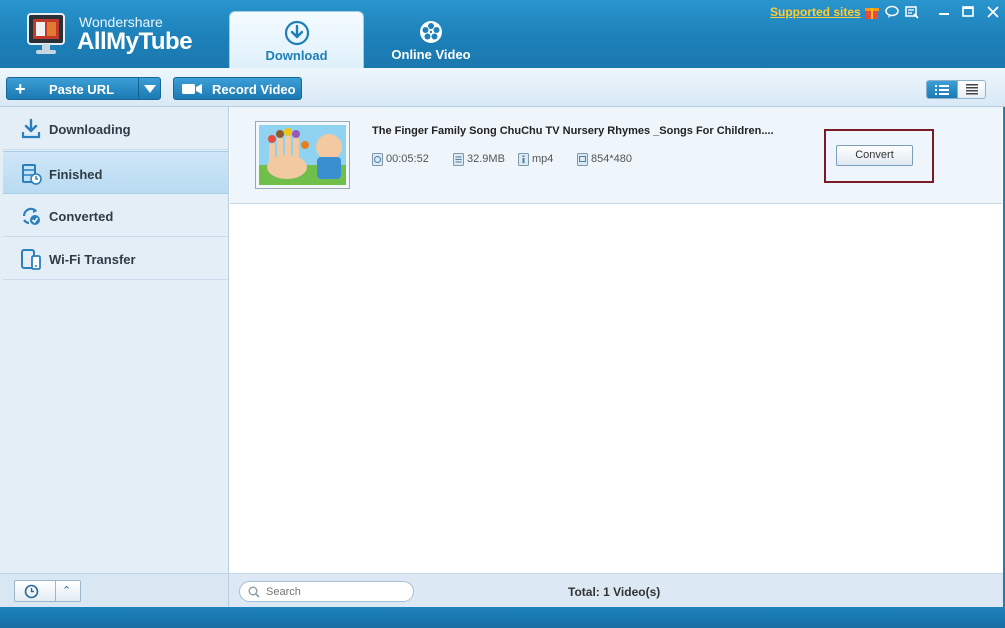 The height and width of the screenshot is (628, 1005). I want to click on toolbar: + Paste URL Record Video, so click(502, 87).